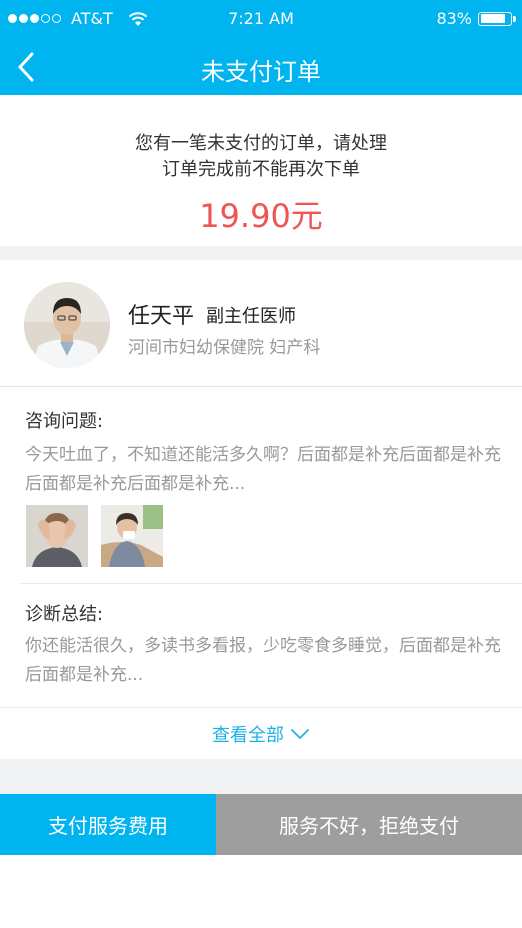 This screenshot has width=522, height=928. I want to click on doctor-name: 任天平, so click(161, 316).